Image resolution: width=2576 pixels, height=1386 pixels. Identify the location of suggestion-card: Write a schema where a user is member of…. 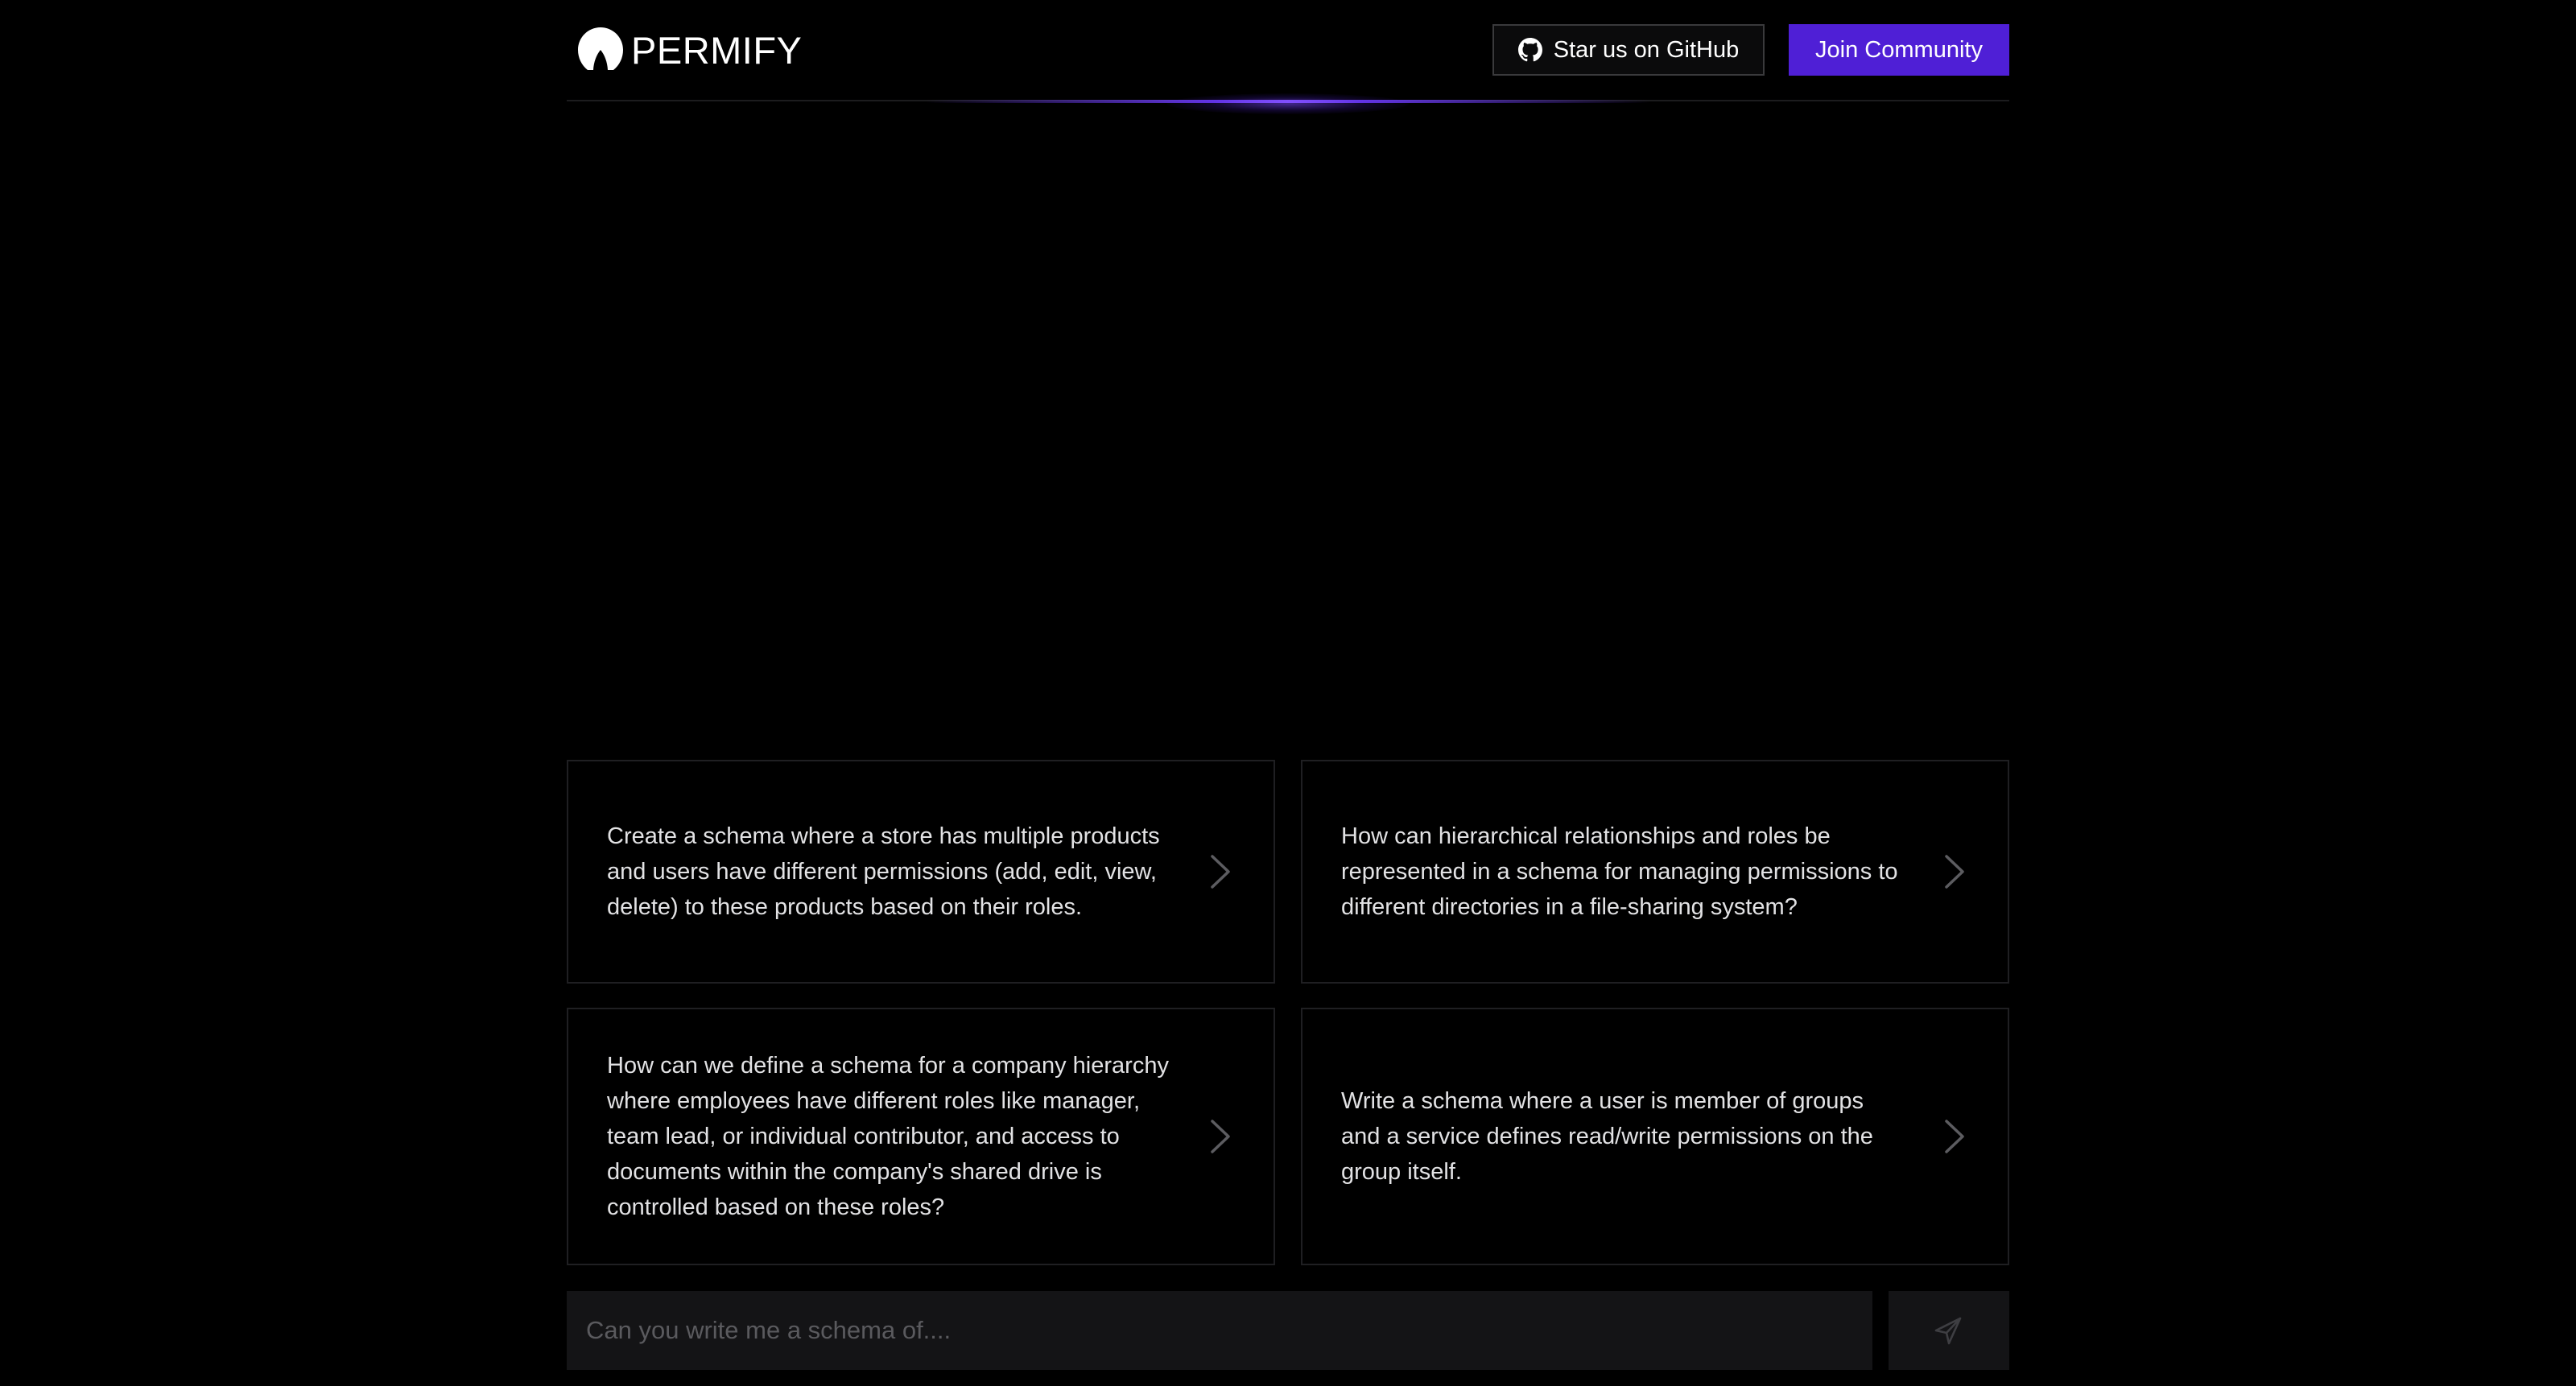
(1655, 1136).